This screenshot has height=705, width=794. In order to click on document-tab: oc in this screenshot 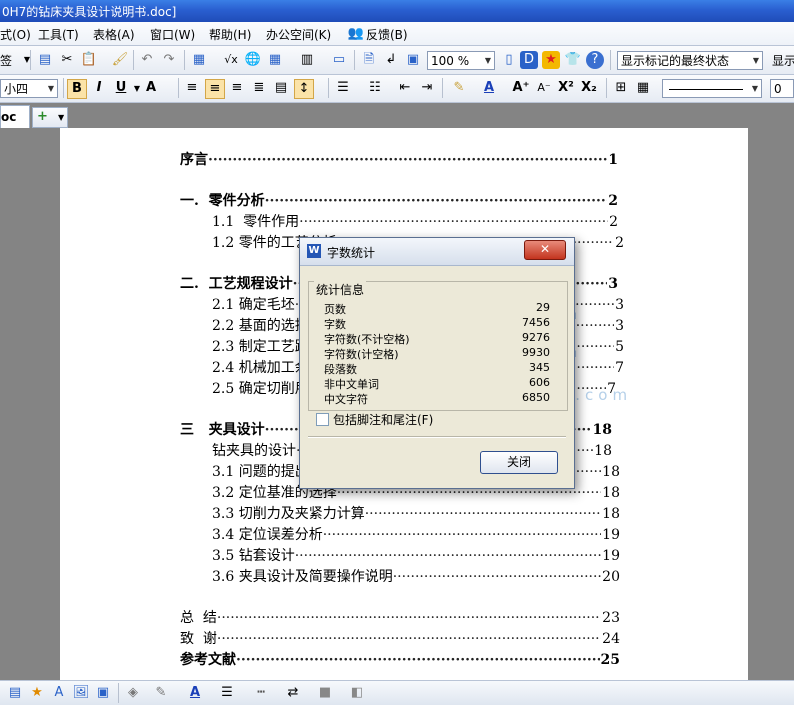, I will do `click(15, 116)`.